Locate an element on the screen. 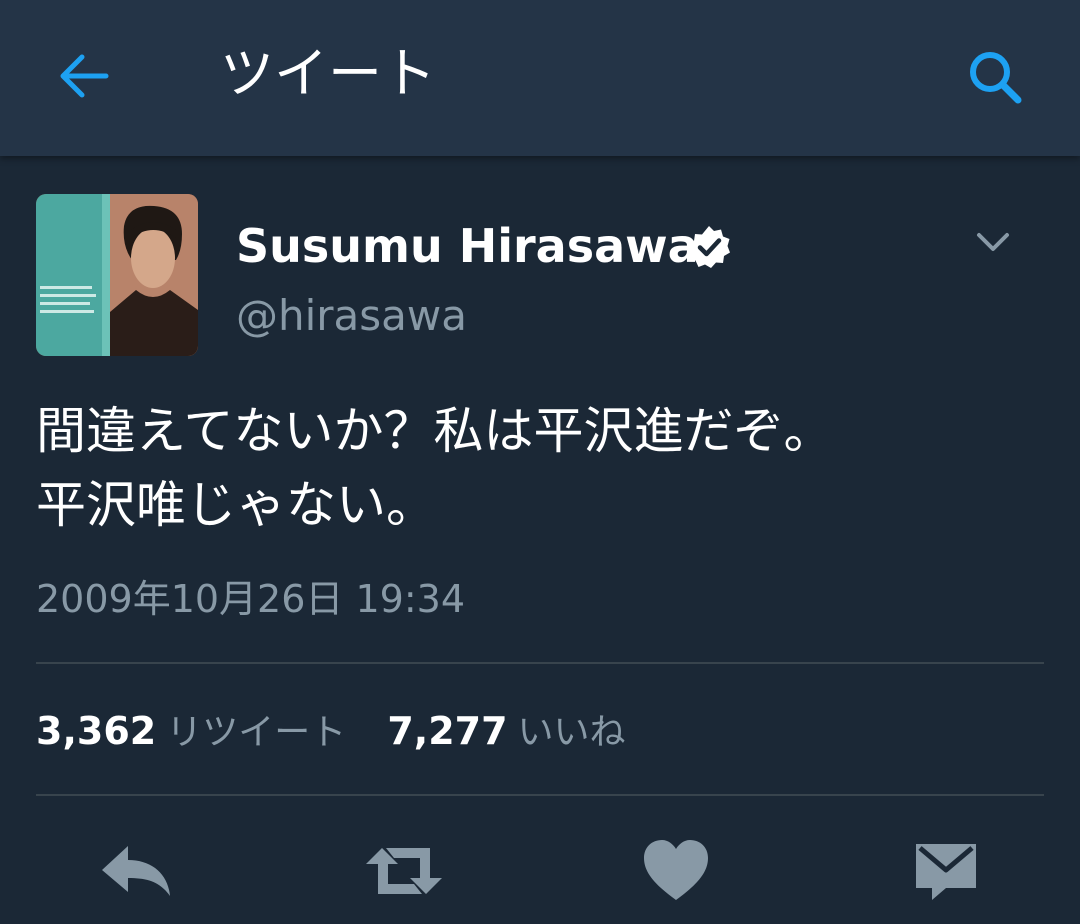 This screenshot has height=924, width=1080. retweet-stat: 3,362 リツイート is located at coordinates (191, 735).